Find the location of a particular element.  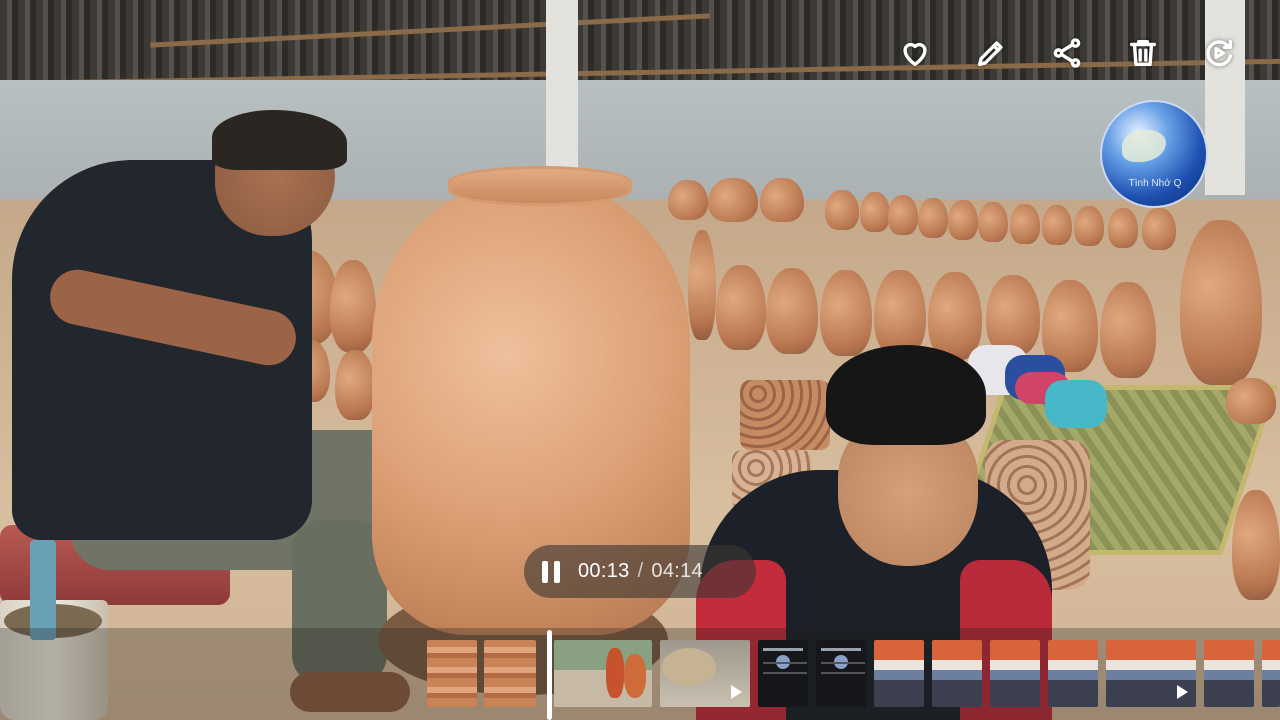

video-remaster-icon is located at coordinates (1219, 53).